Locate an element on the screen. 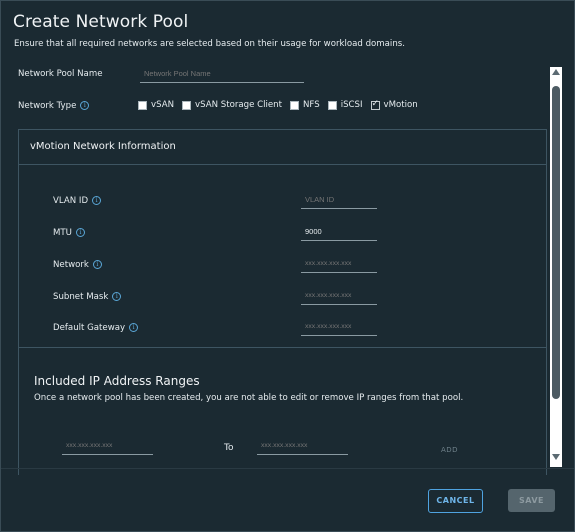 This screenshot has width=575, height=532. vmotion-panel-header: vMotion Network Information is located at coordinates (282, 147).